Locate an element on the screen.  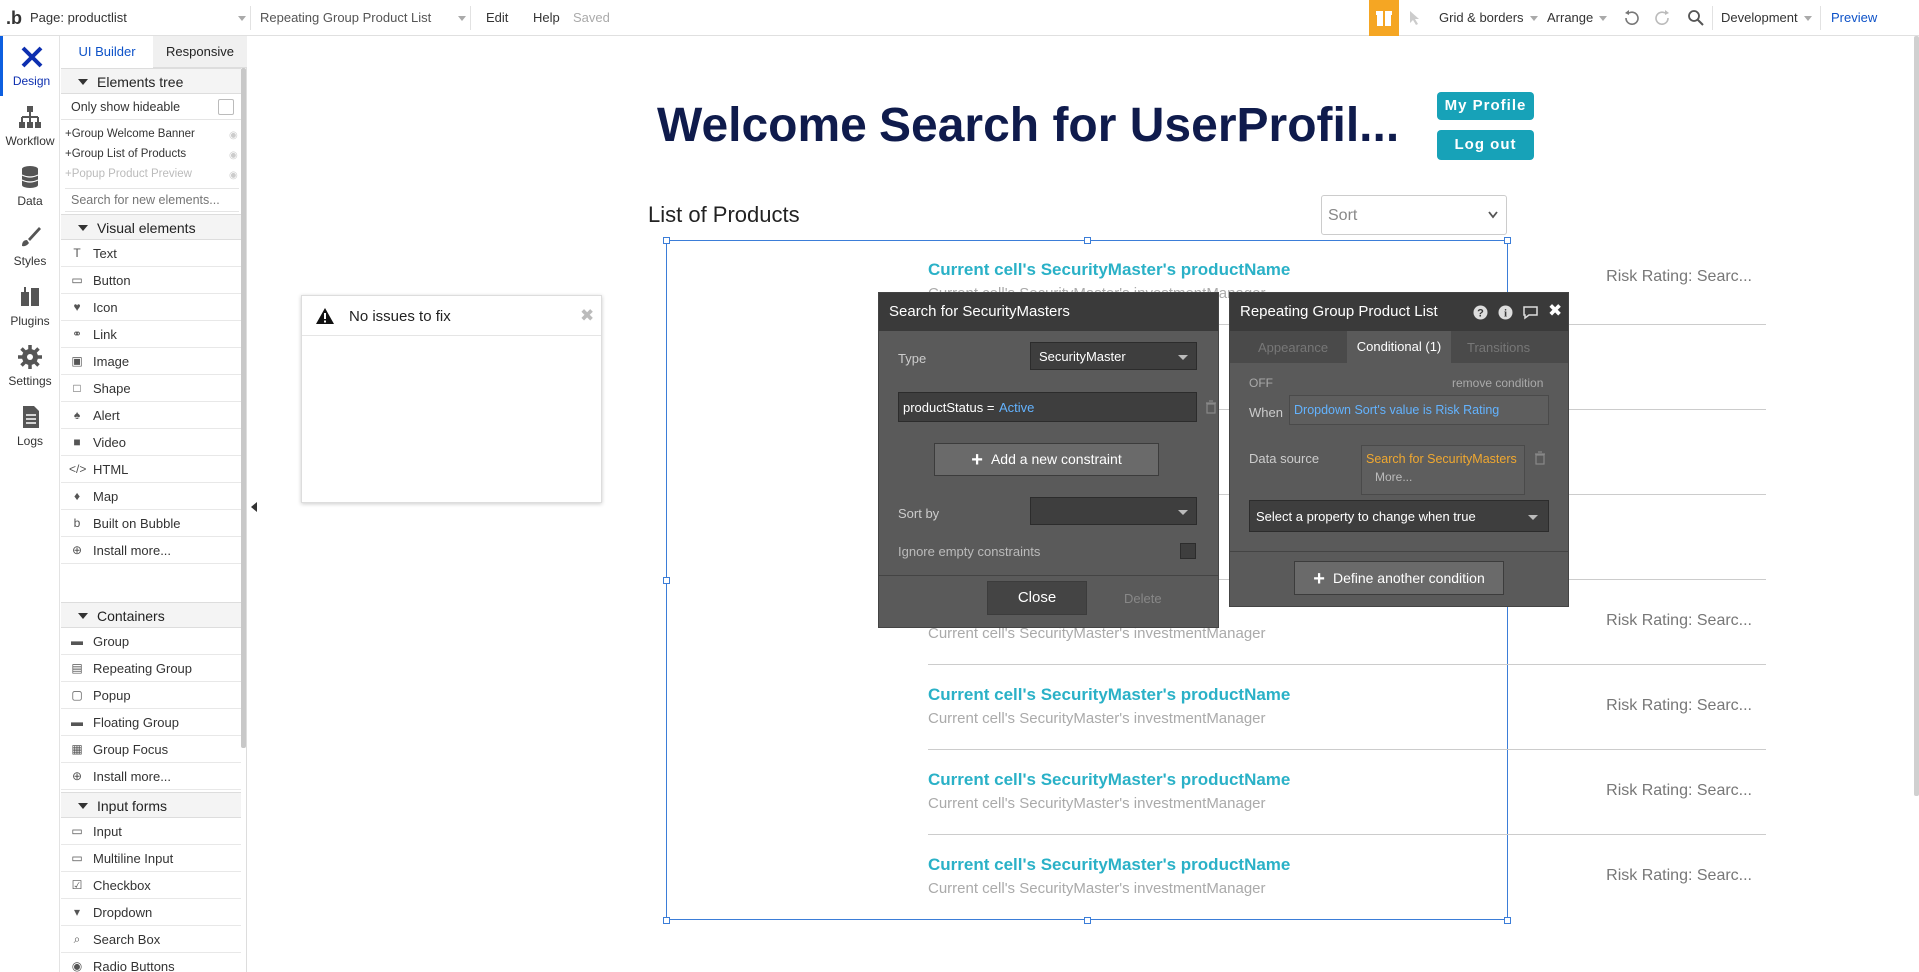
tree-item-welcome-banner: +Group Welcome Banner is located at coordinates (130, 134).